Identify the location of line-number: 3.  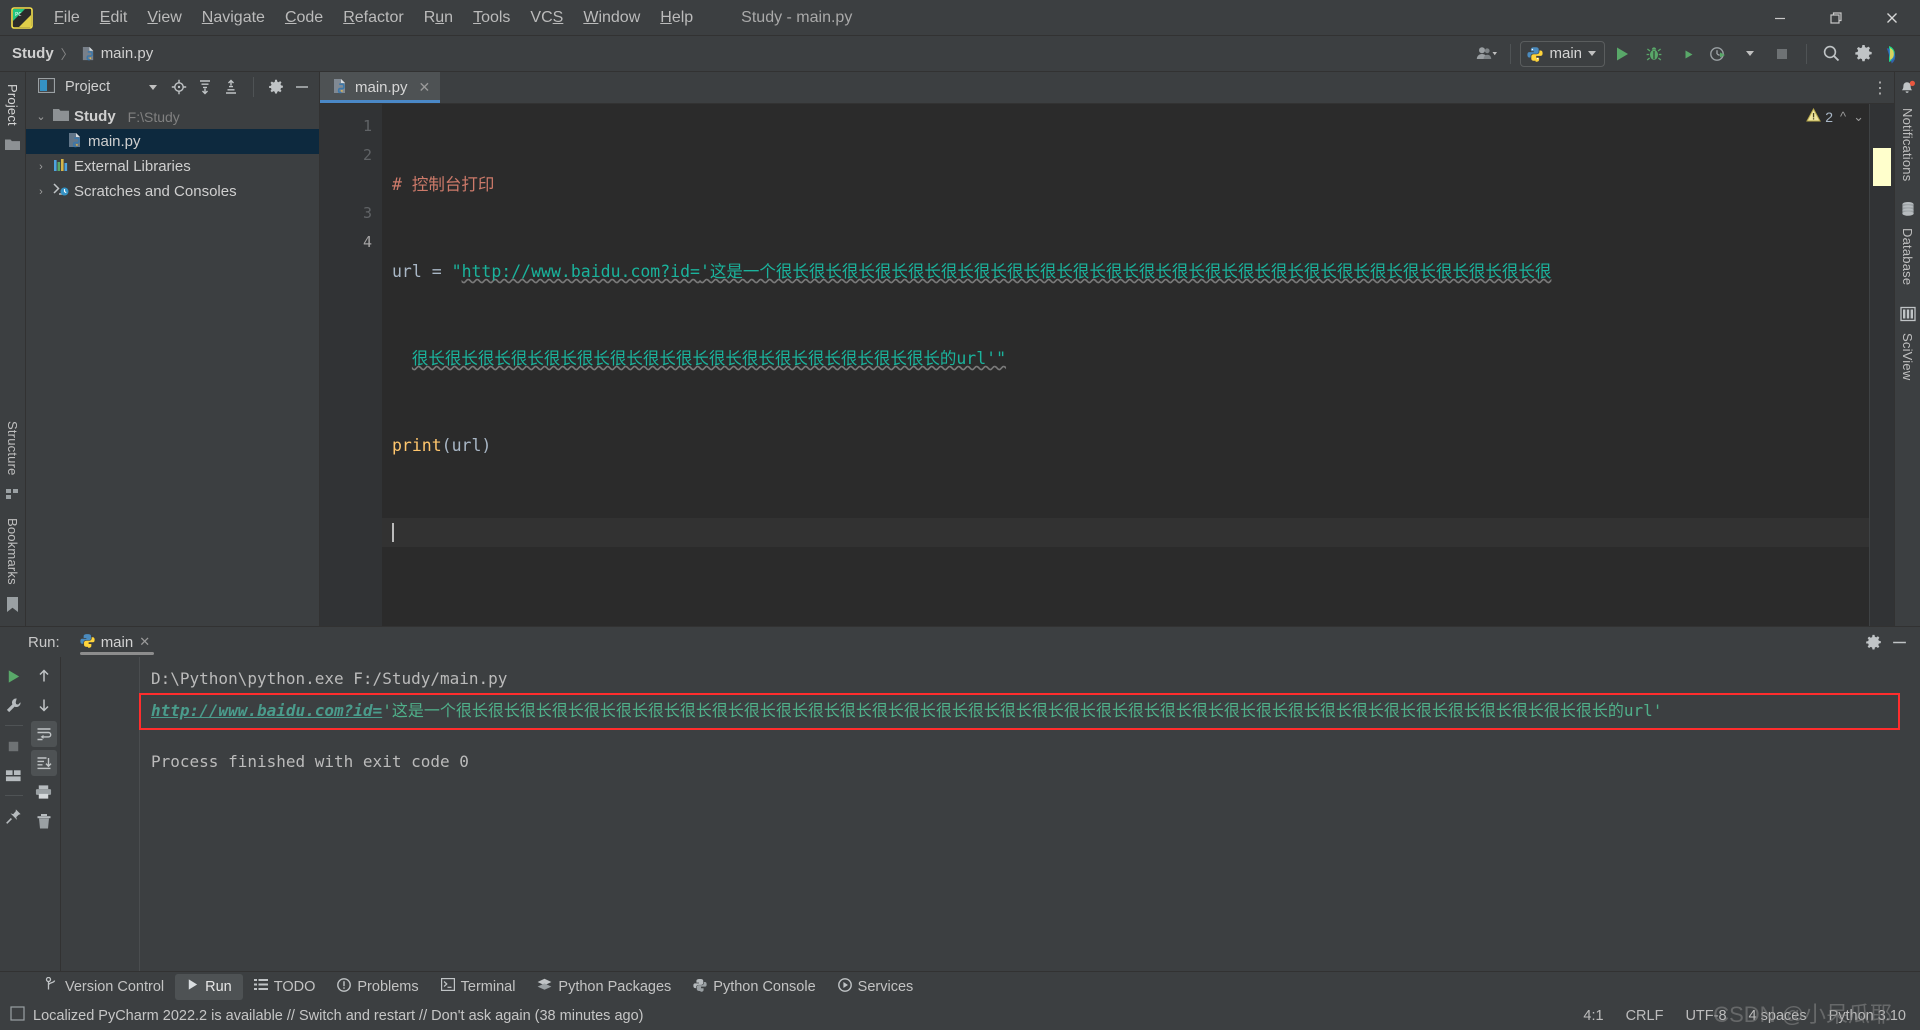
(367, 213).